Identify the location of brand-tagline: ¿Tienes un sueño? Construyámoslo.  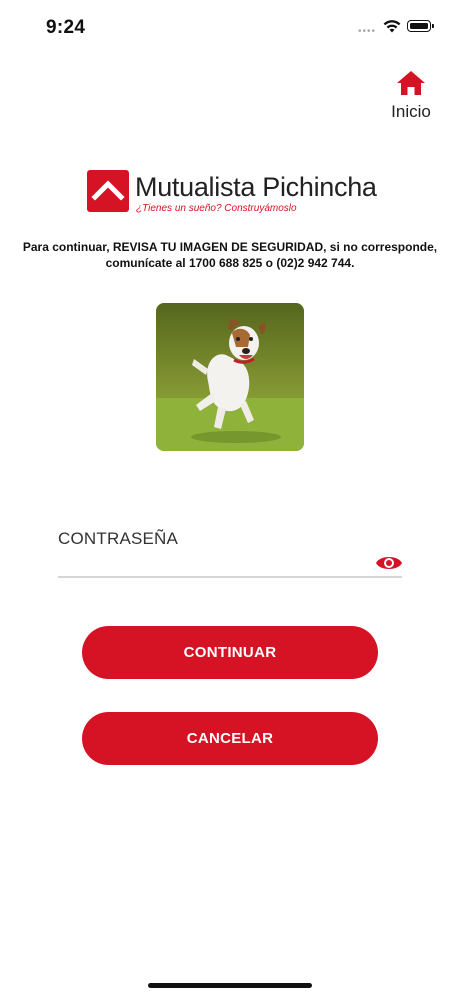
(216, 208).